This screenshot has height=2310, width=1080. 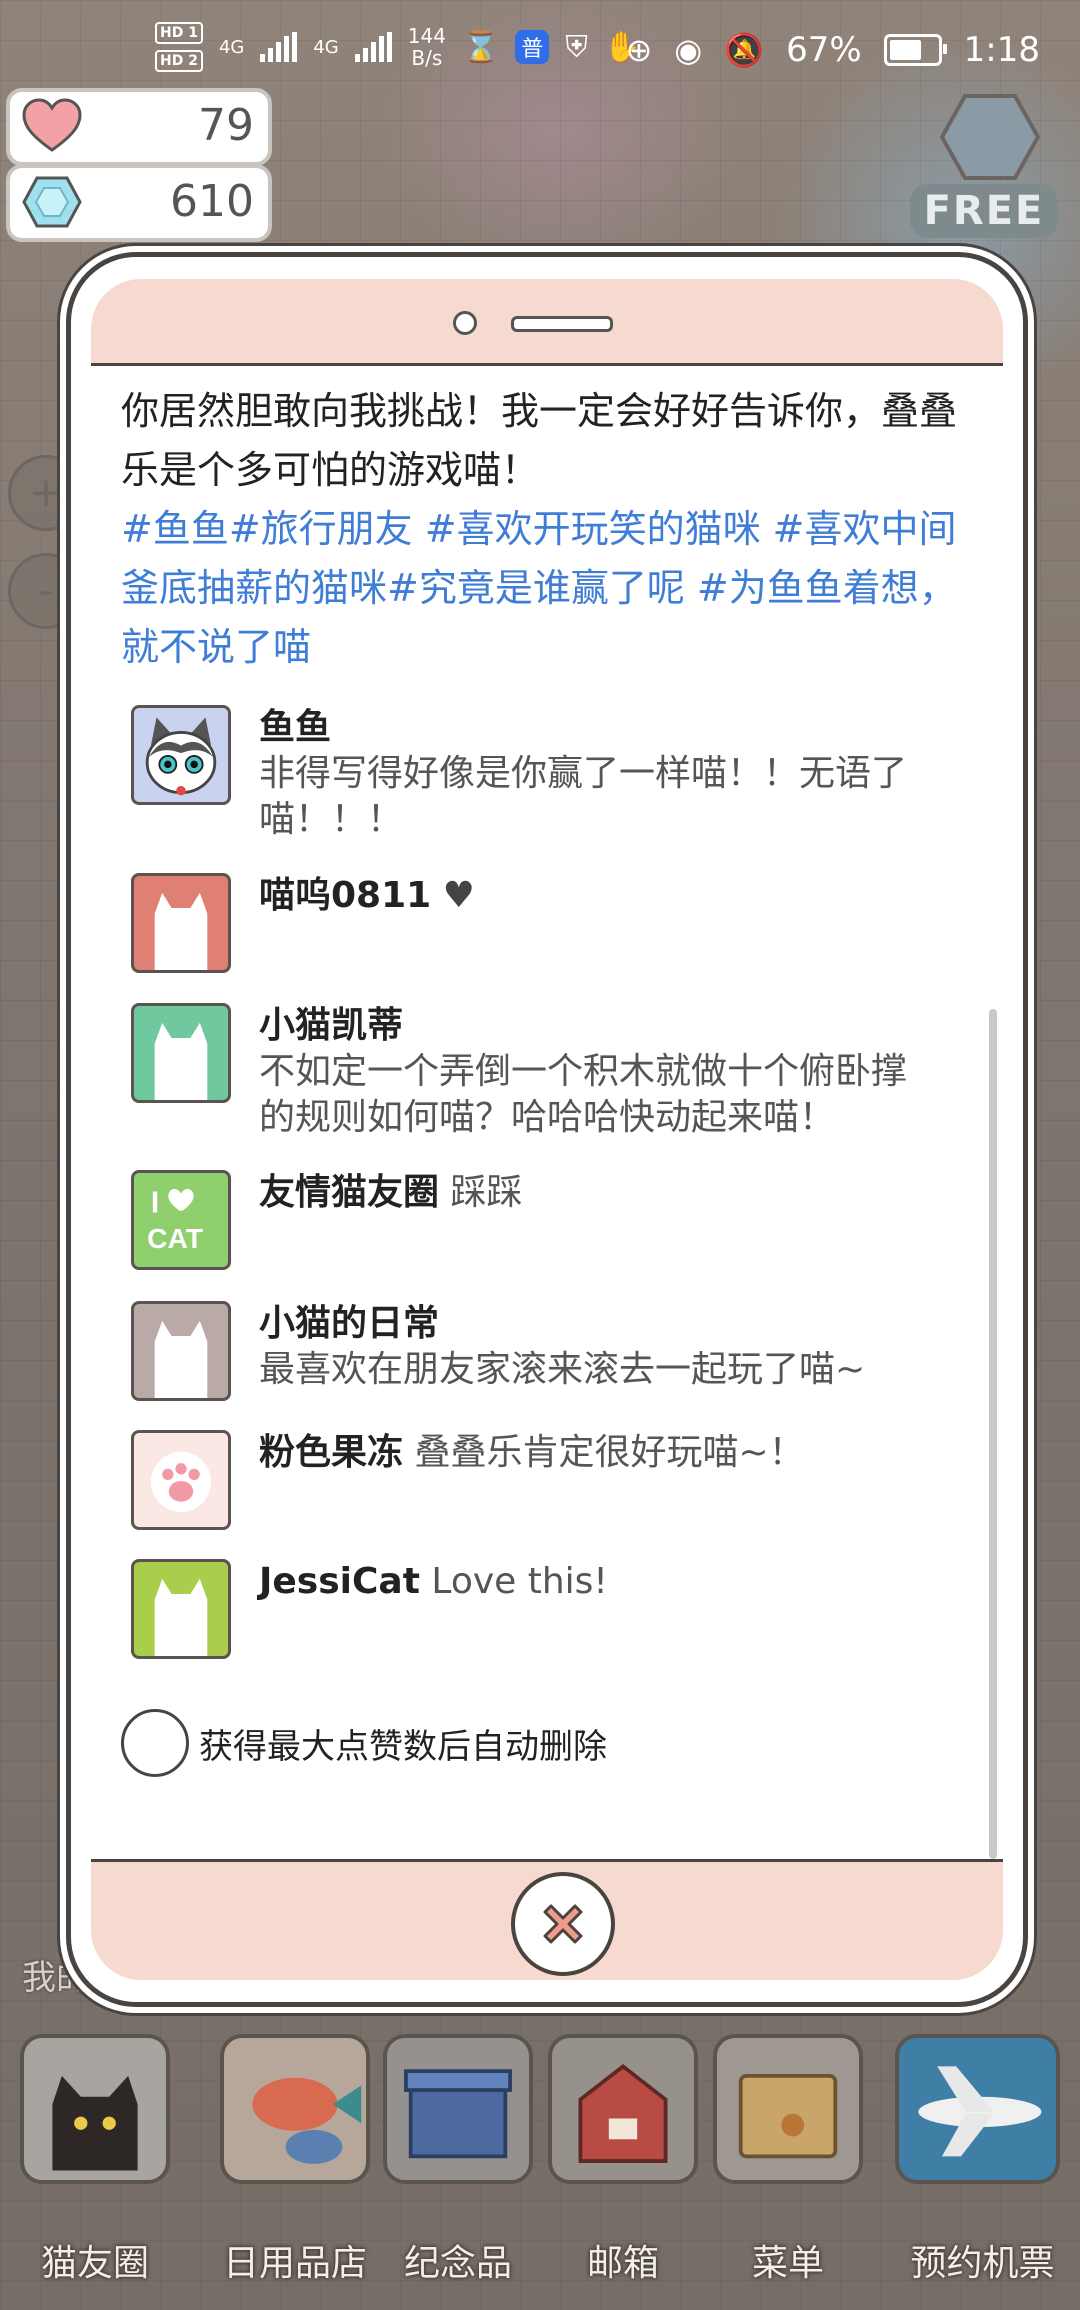 I want to click on svg-text: CAT, so click(x=175, y=1238).